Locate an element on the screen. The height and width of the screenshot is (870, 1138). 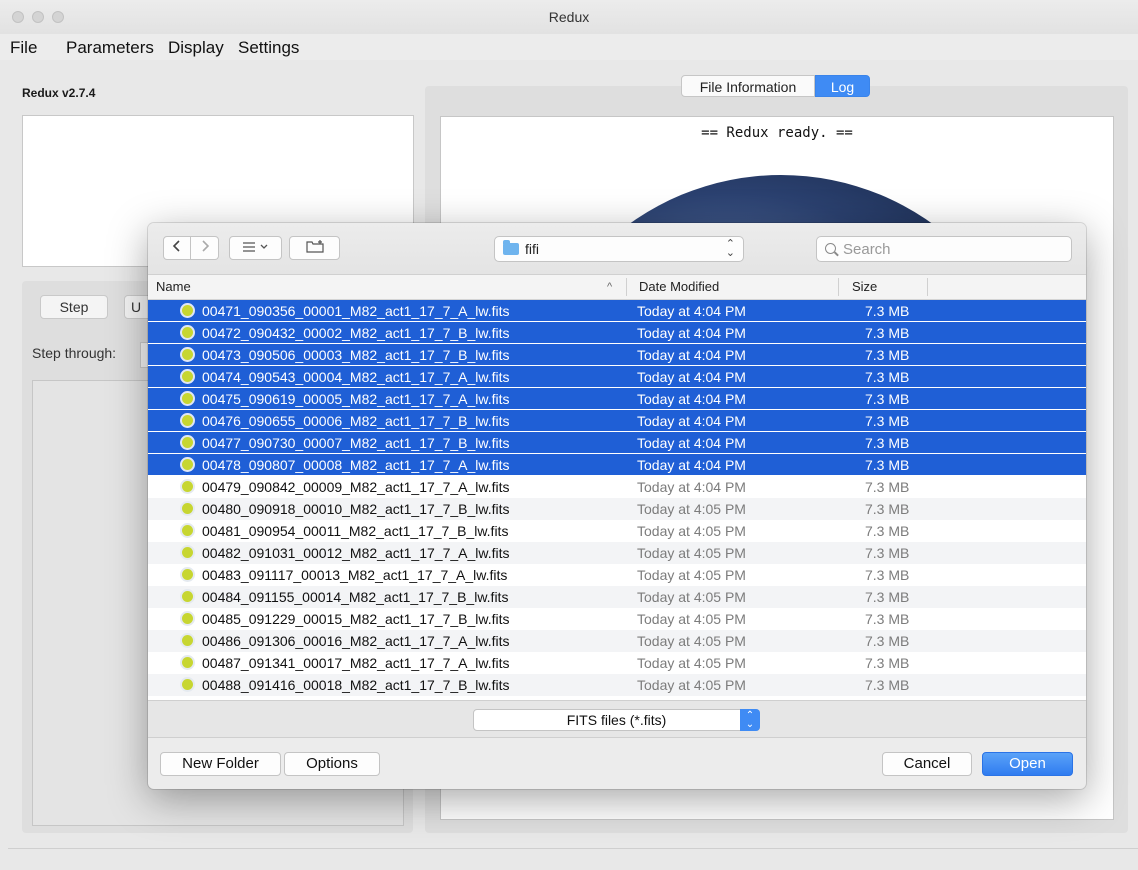
column-header-date: Date Modified is located at coordinates (679, 287).